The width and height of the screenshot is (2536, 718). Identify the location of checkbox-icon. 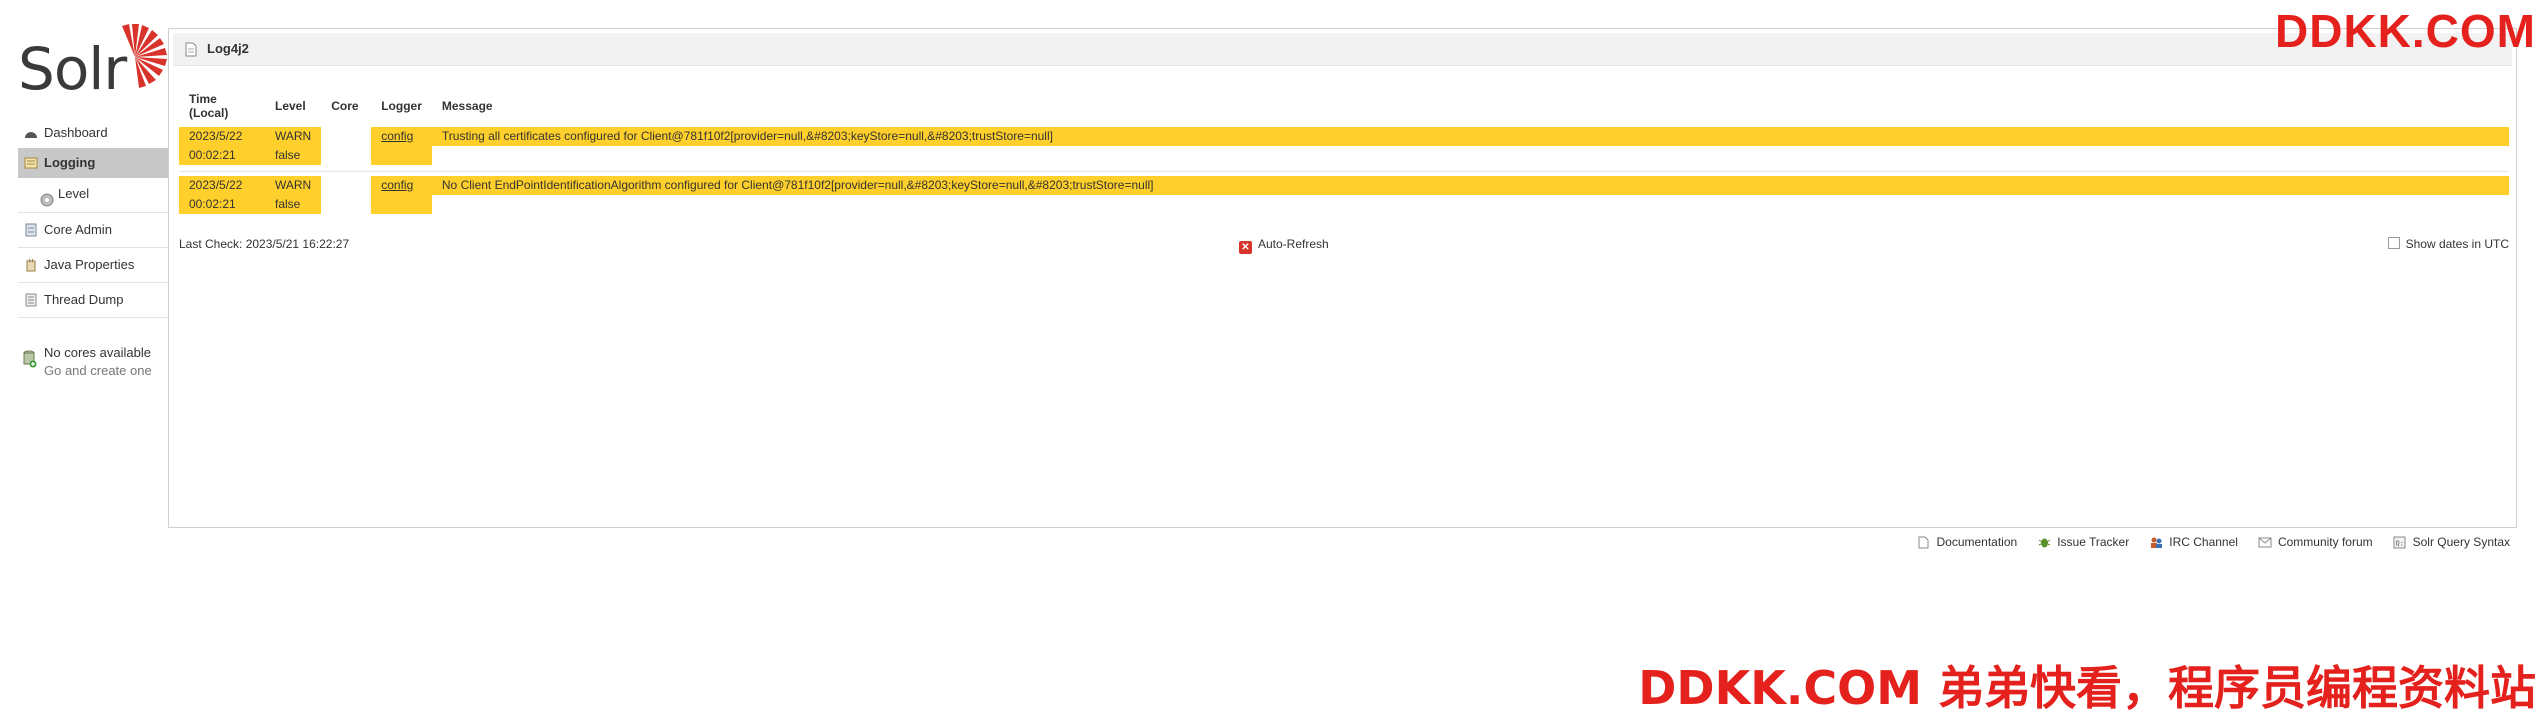
(2393, 243).